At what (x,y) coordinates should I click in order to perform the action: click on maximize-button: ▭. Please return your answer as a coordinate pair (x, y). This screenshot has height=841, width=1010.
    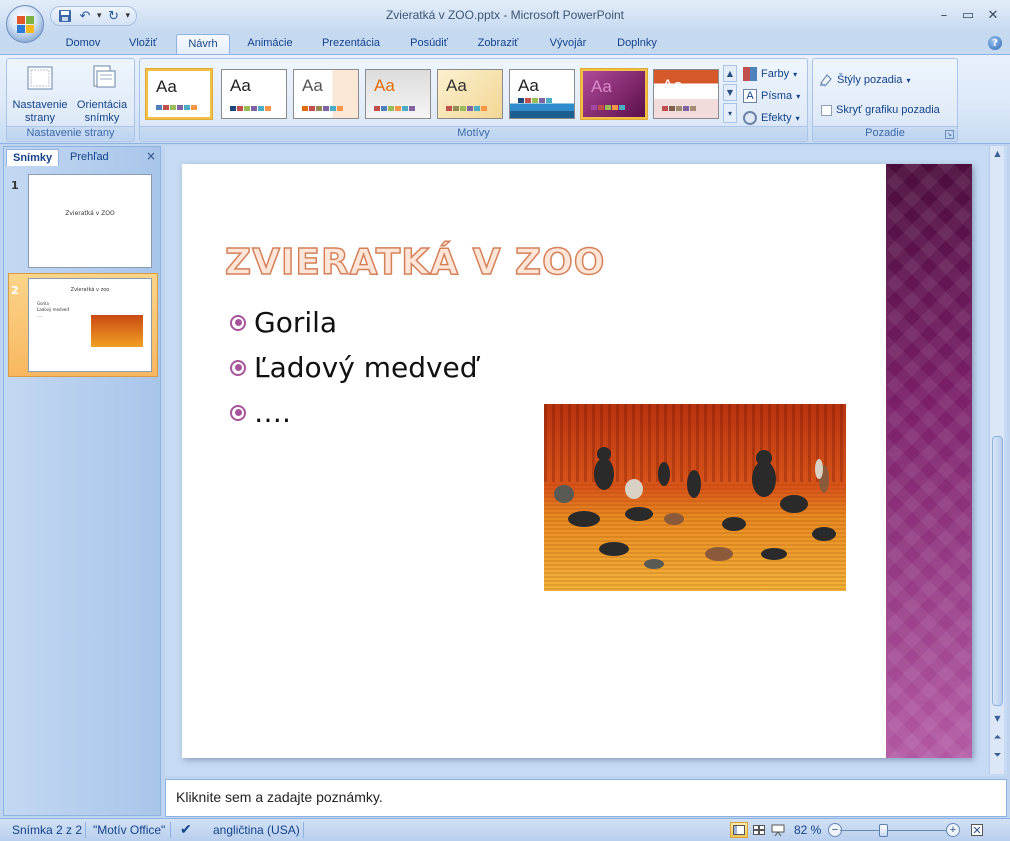
    Looking at the image, I should click on (968, 15).